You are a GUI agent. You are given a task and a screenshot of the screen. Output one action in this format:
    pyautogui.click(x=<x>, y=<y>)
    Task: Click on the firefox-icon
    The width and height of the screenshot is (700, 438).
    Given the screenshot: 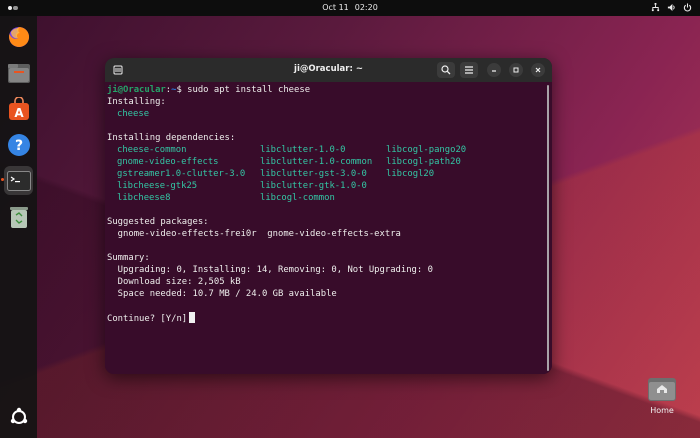 What is the action you would take?
    pyautogui.click(x=18, y=36)
    